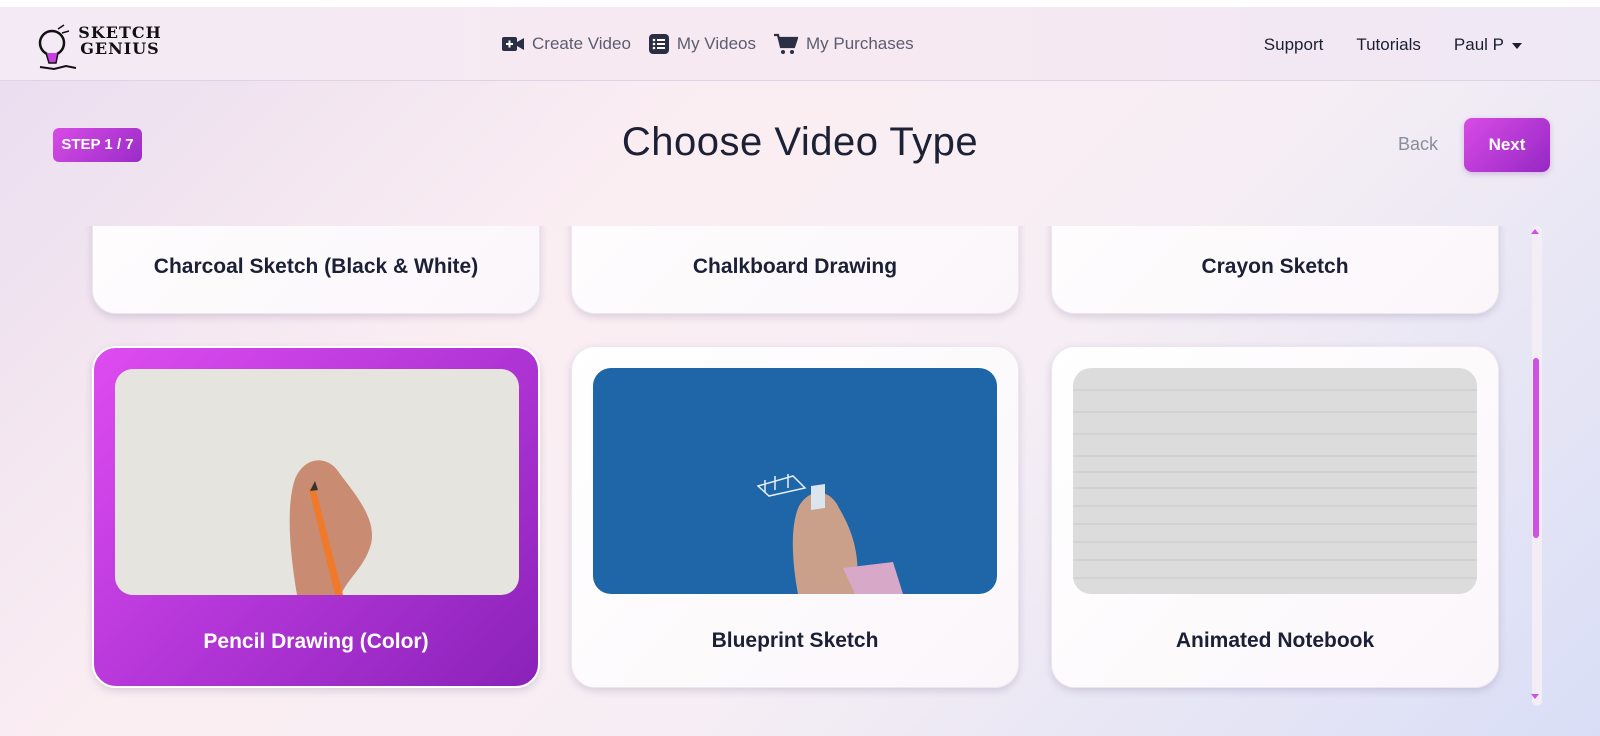 This screenshot has width=1600, height=736. What do you see at coordinates (1536, 448) in the screenshot?
I see `scrollbar-thumb` at bounding box center [1536, 448].